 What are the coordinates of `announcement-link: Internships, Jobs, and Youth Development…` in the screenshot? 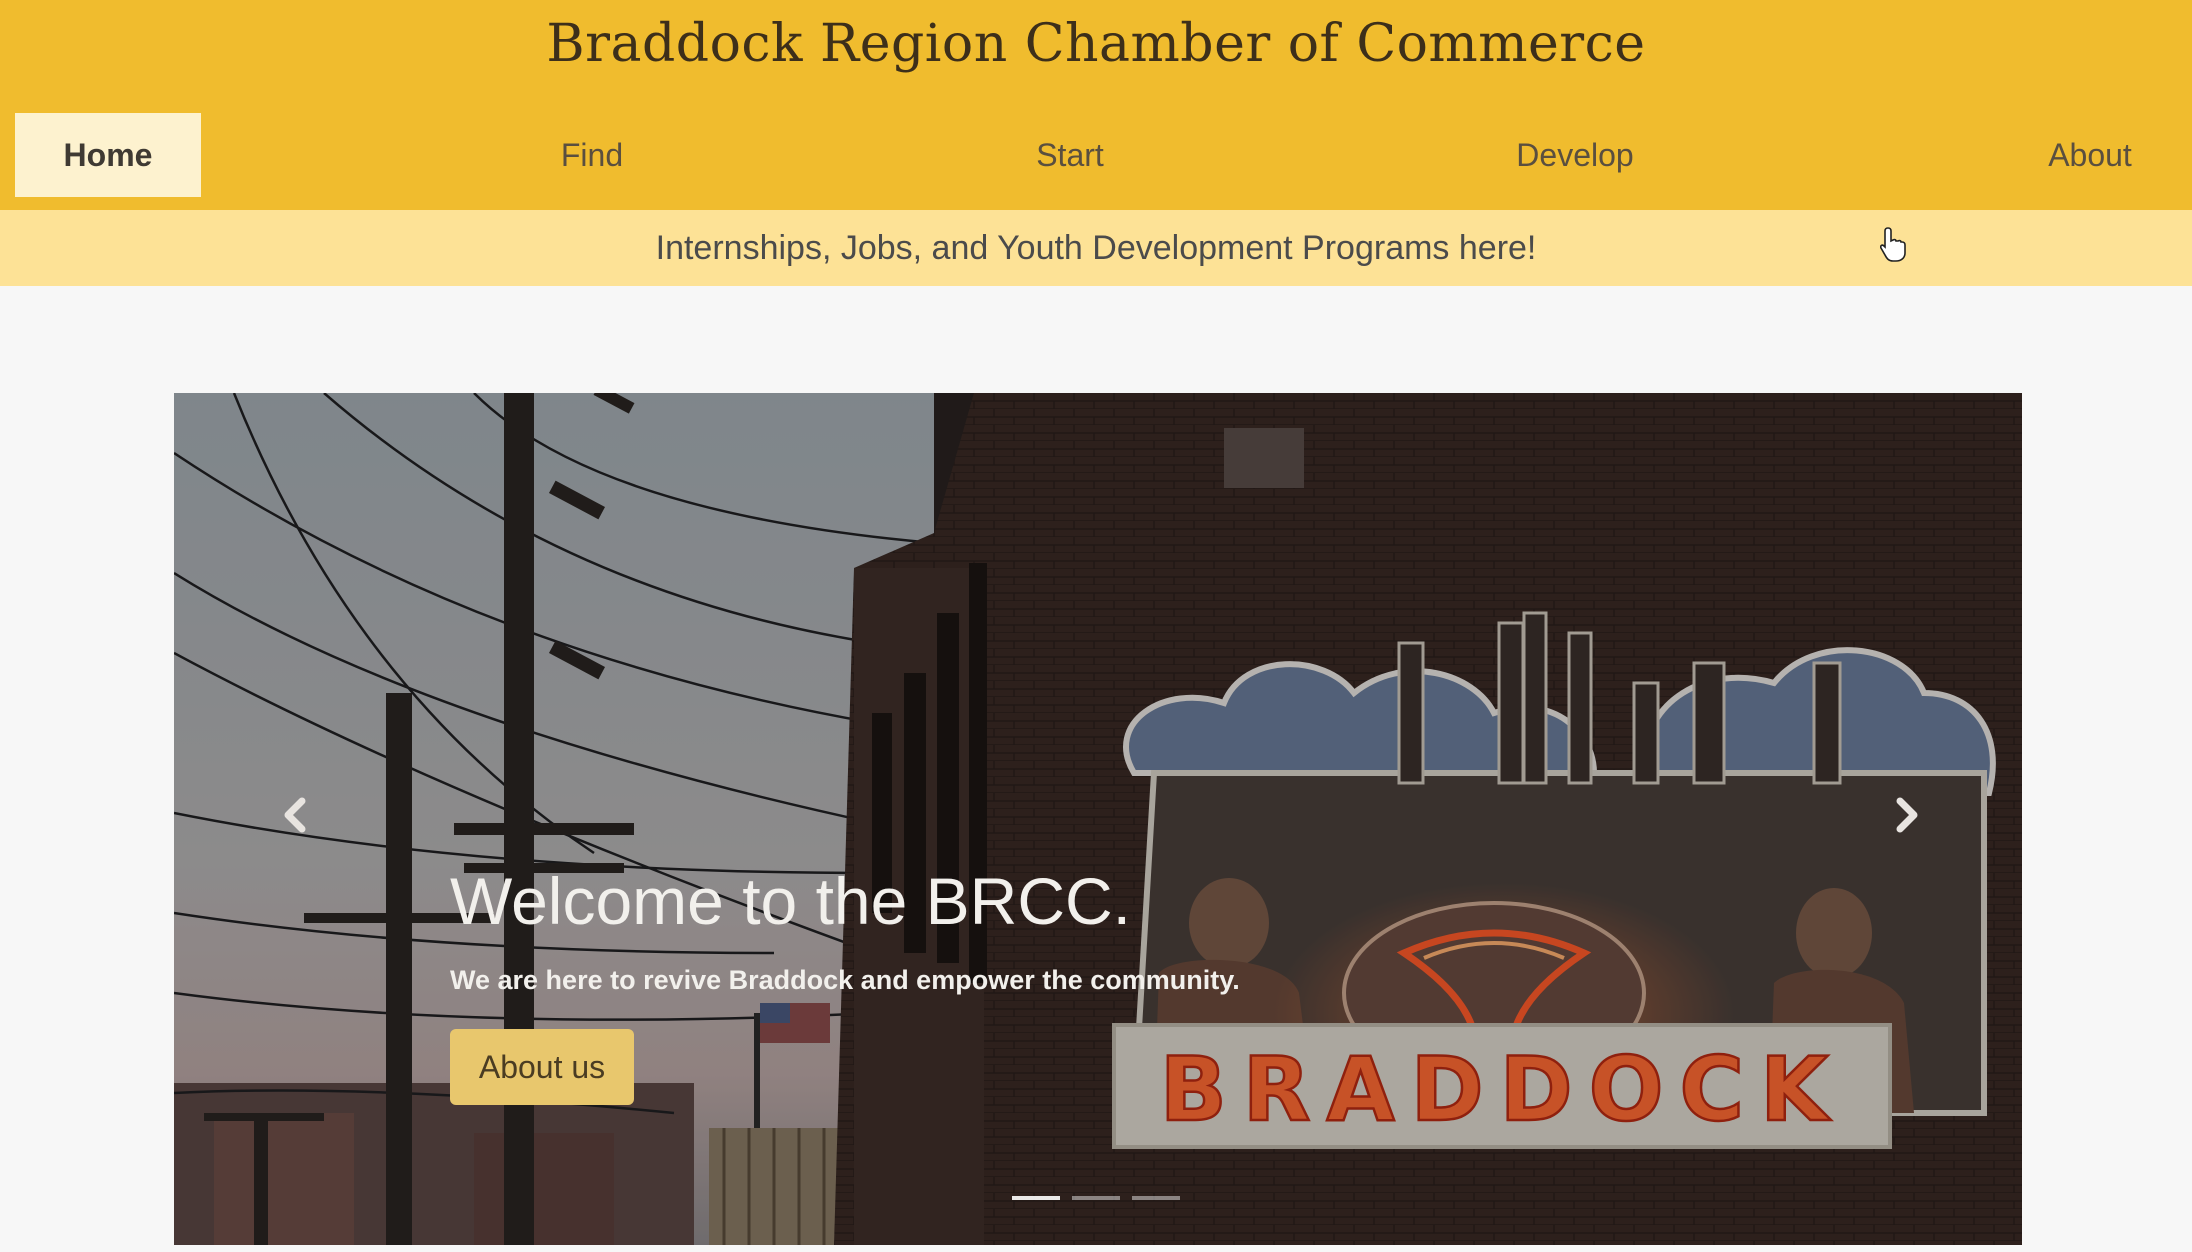 It's located at (1096, 248).